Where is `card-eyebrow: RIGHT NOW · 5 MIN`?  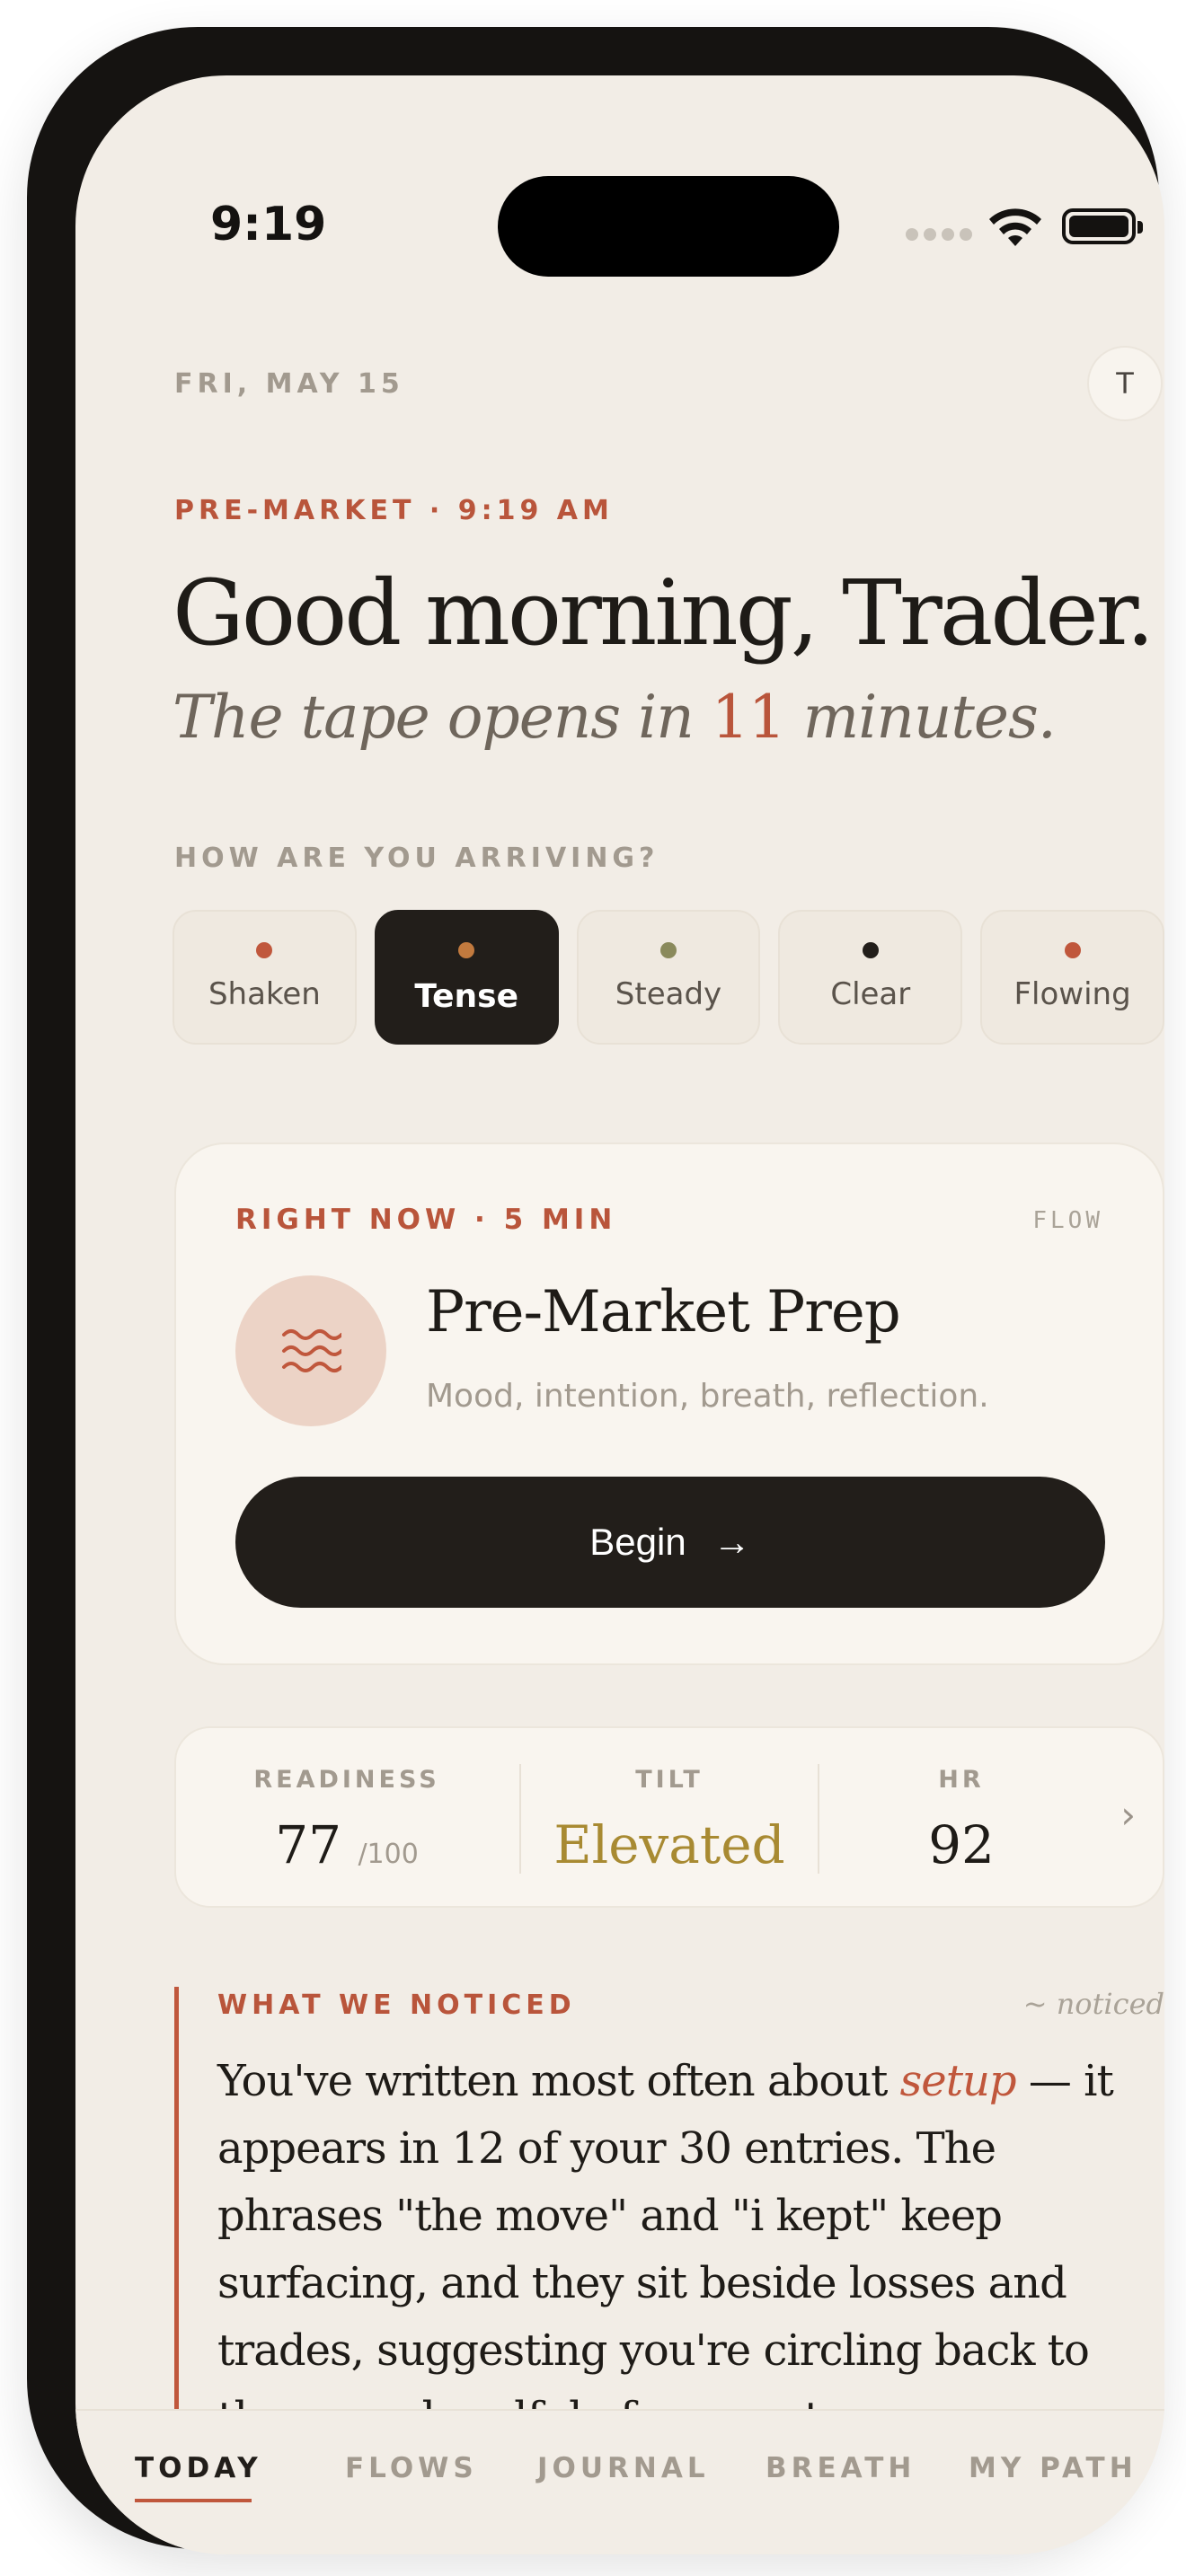 card-eyebrow: RIGHT NOW · 5 MIN is located at coordinates (426, 1220).